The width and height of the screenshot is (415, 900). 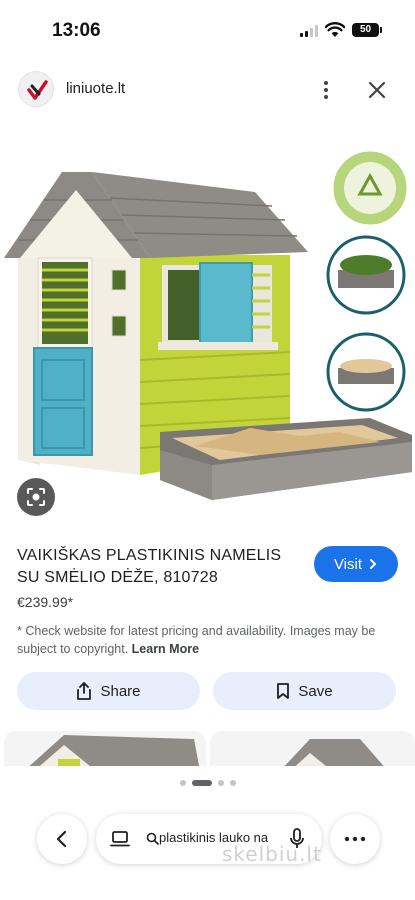 What do you see at coordinates (366, 372) in the screenshot?
I see `sand-badge` at bounding box center [366, 372].